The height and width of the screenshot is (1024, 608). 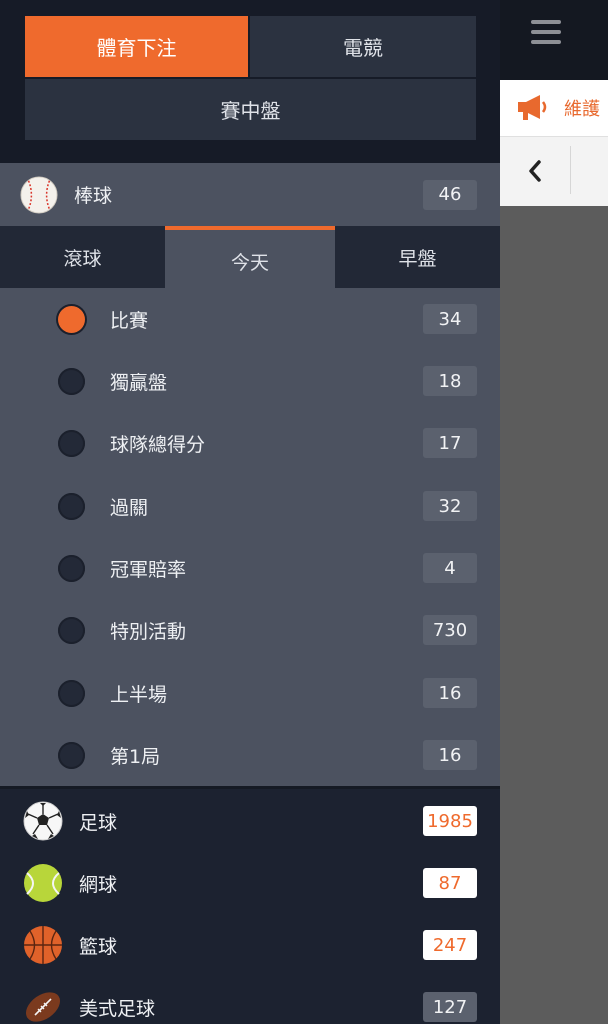 I want to click on market-count: 17, so click(x=450, y=443).